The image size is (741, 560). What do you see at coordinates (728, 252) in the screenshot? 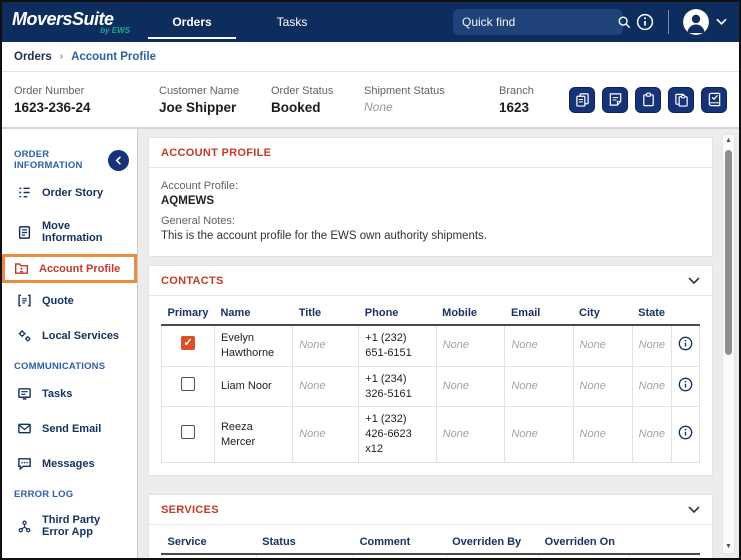
I see `scrollbar-thumb` at bounding box center [728, 252].